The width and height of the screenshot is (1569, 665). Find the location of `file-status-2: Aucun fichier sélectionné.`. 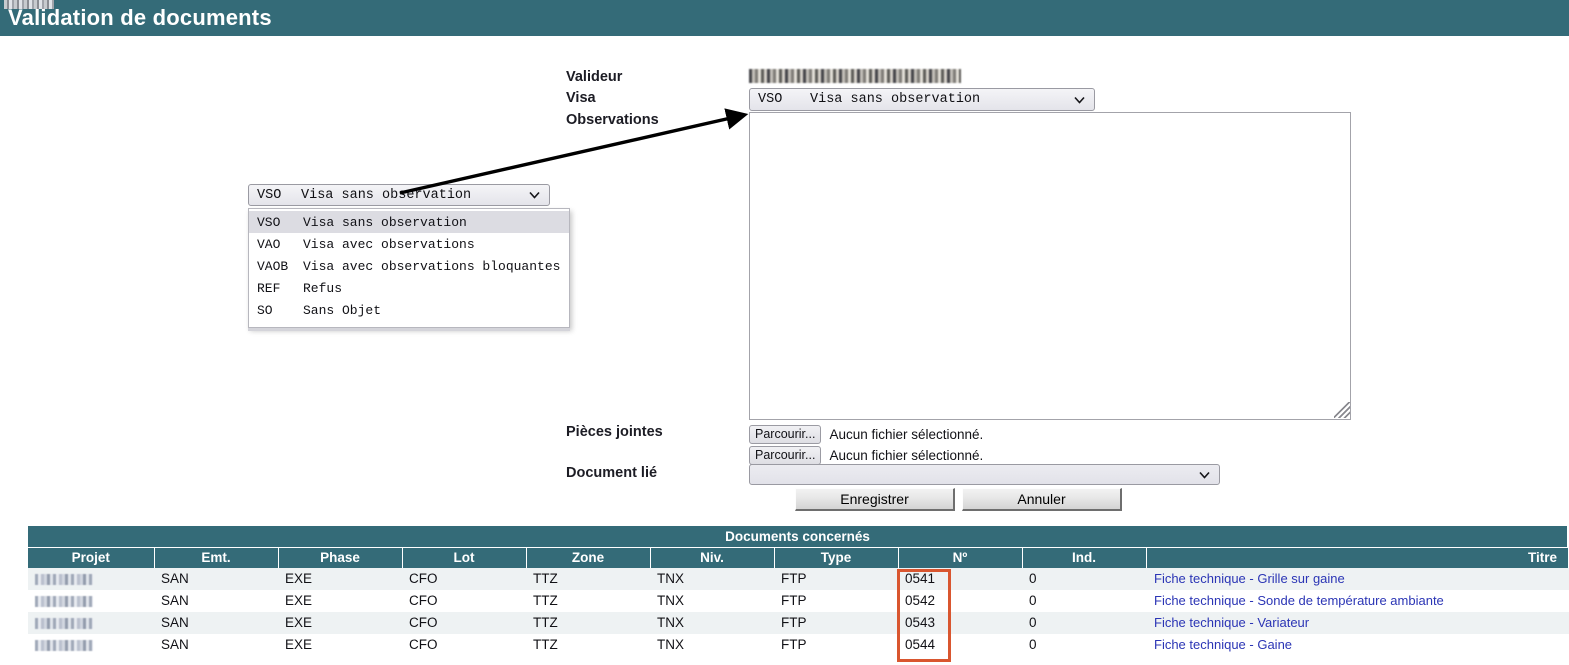

file-status-2: Aucun fichier sélectionné. is located at coordinates (906, 455).